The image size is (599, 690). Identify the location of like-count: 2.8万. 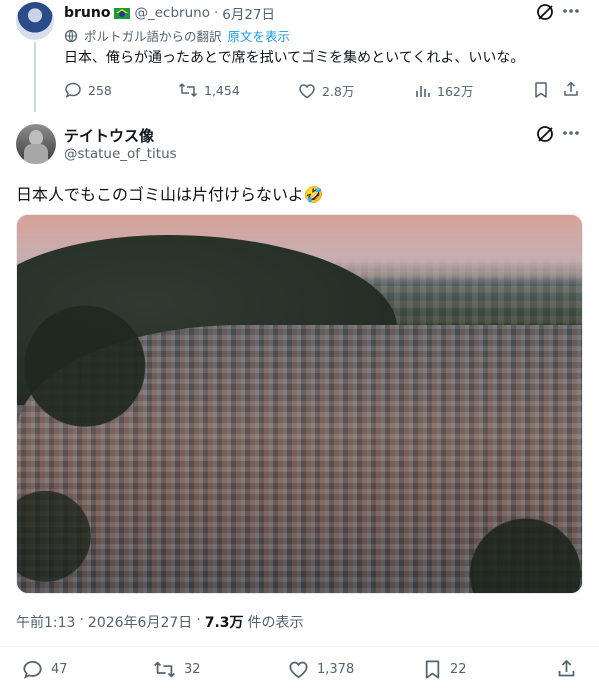
(338, 91).